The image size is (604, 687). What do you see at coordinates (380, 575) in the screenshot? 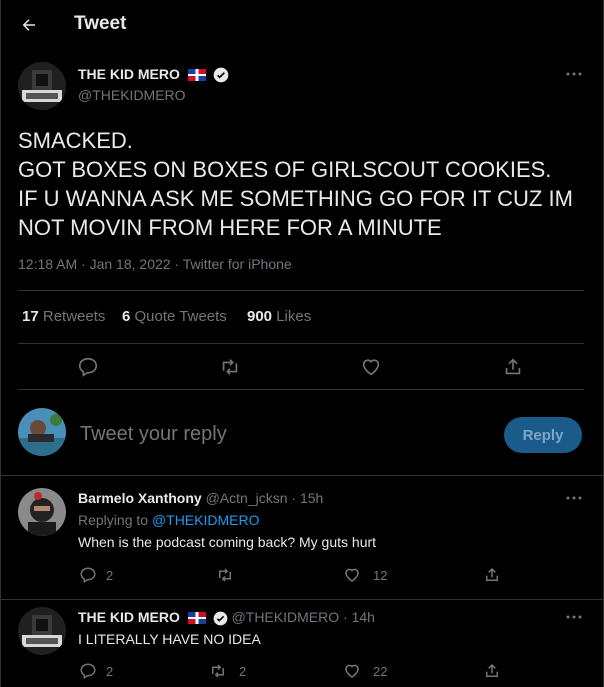
I see `reply-like-count: 12` at bounding box center [380, 575].